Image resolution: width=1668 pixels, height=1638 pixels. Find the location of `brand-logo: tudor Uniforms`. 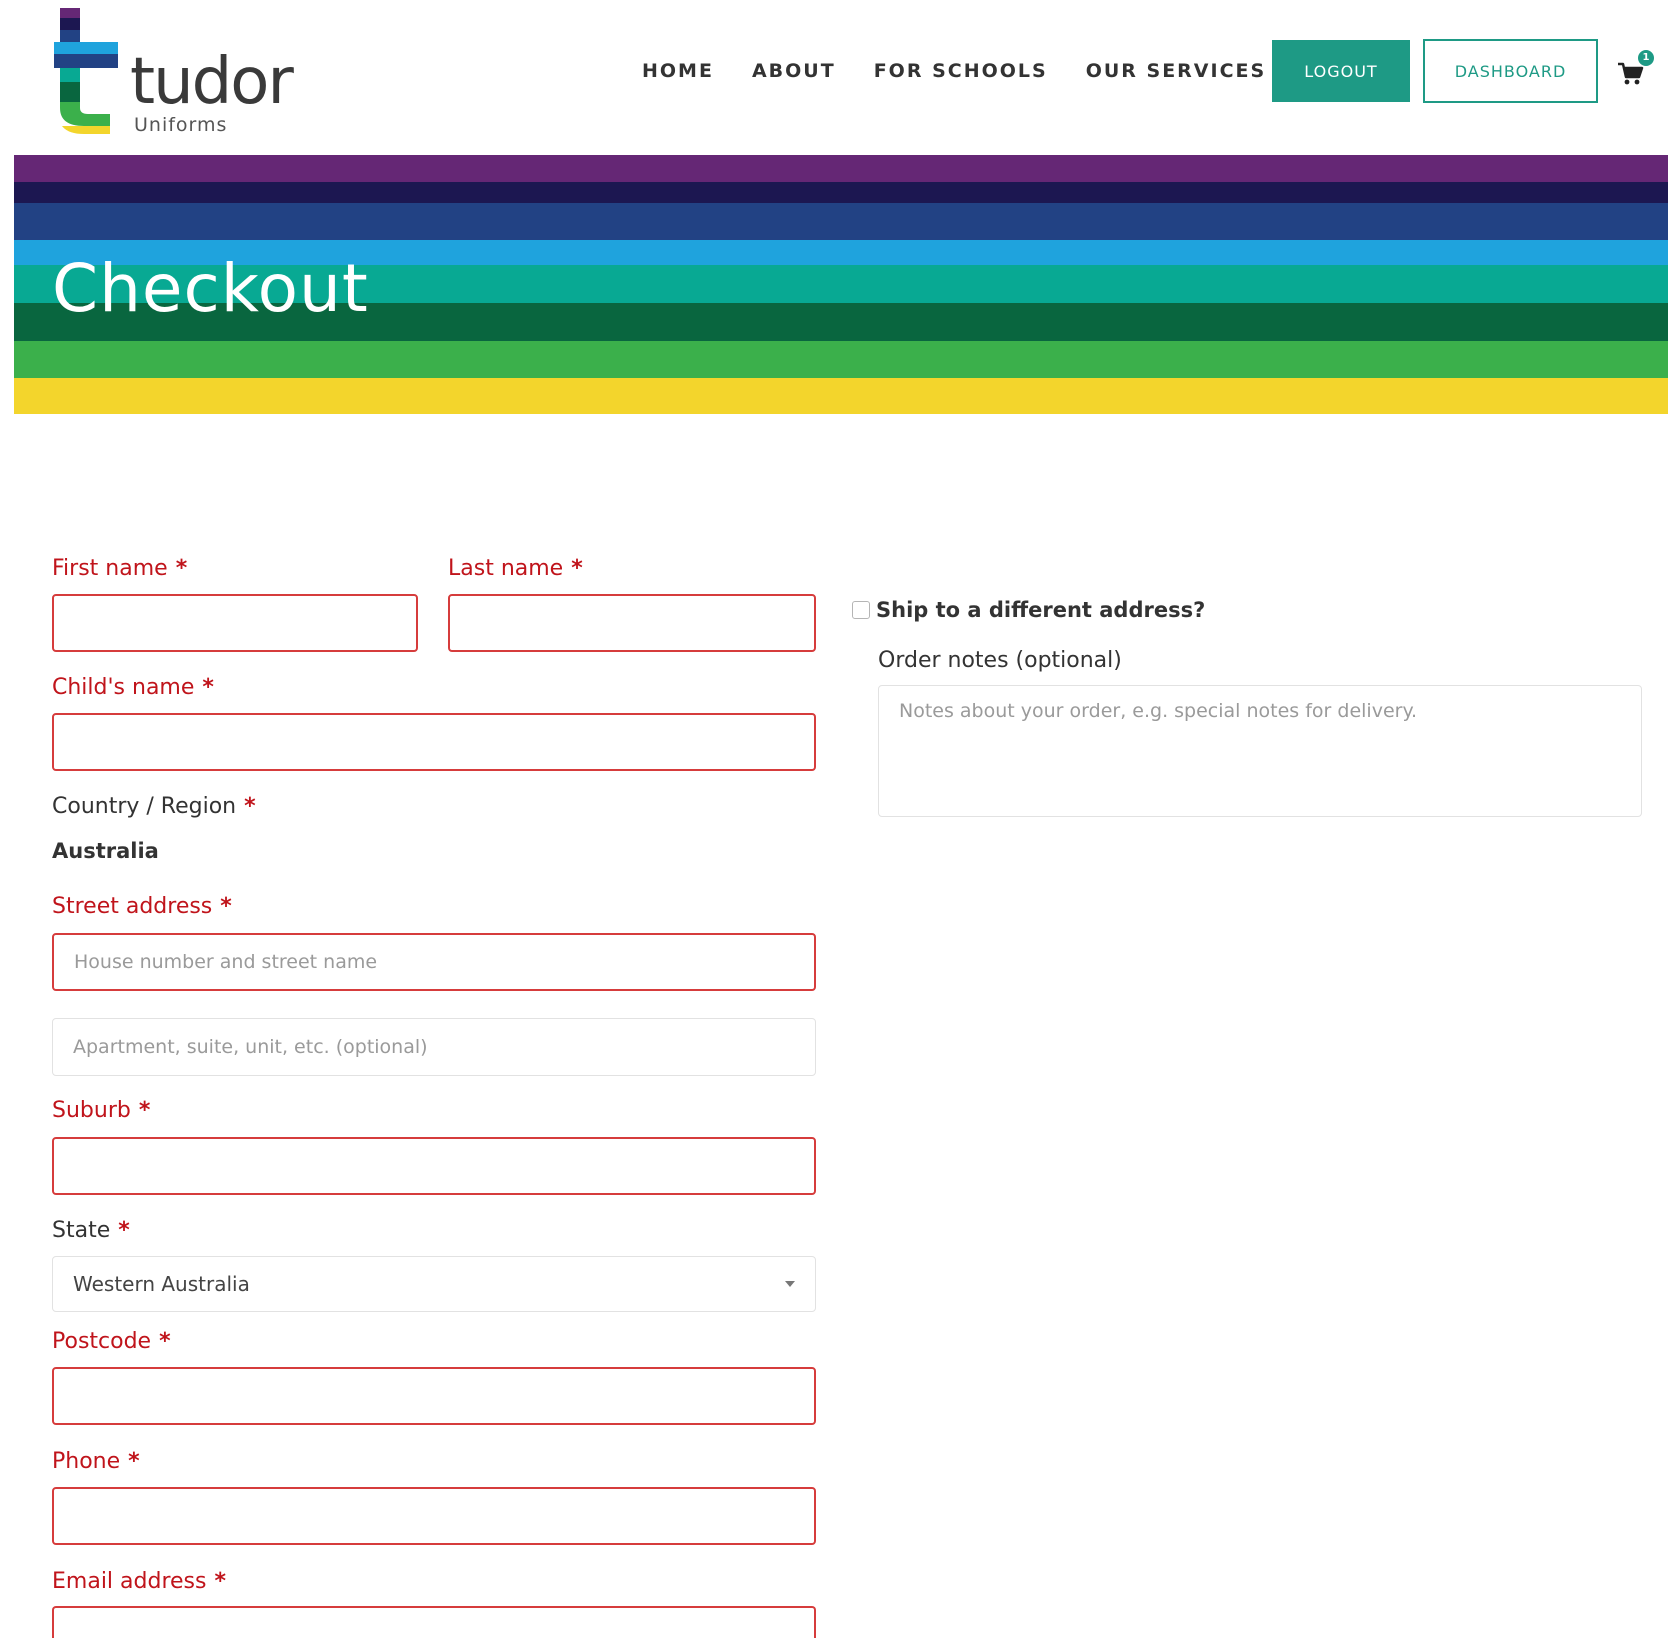

brand-logo: tudor Uniforms is located at coordinates (184, 74).